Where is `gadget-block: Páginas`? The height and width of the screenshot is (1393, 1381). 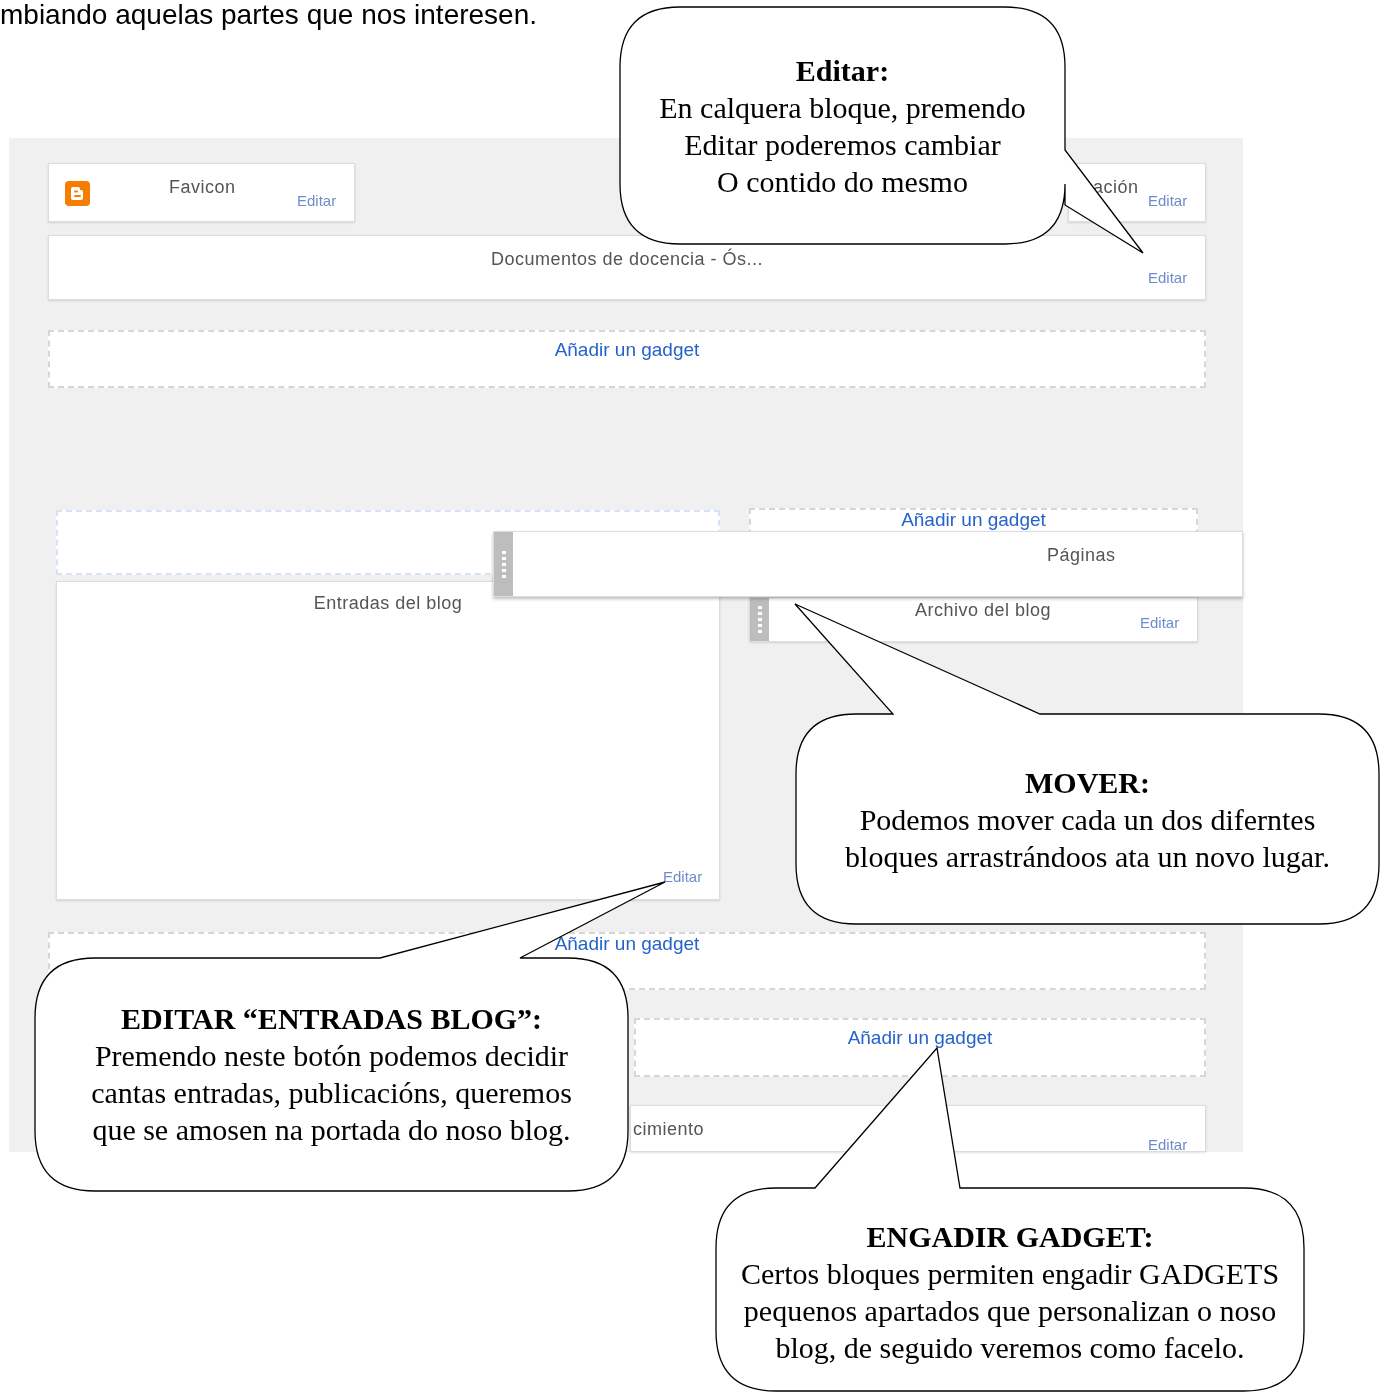
gadget-block: Páginas is located at coordinates (868, 564).